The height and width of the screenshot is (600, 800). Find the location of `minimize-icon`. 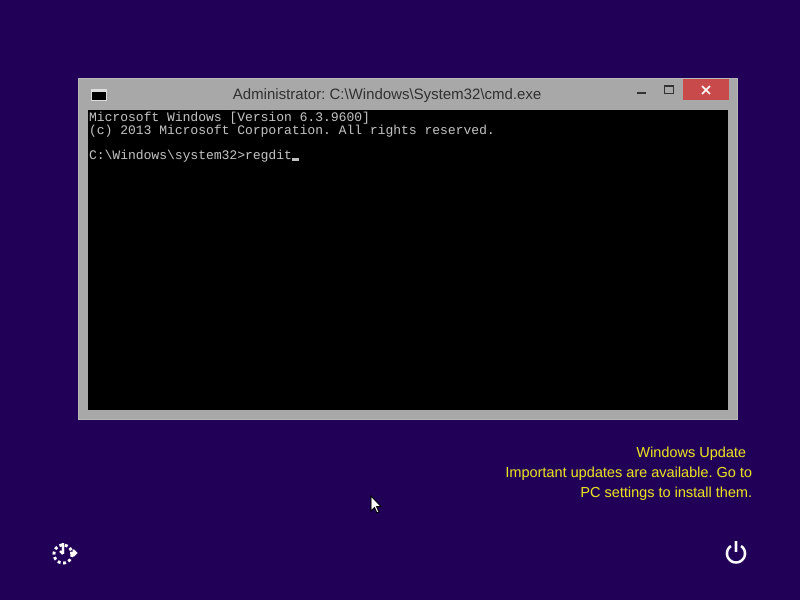

minimize-icon is located at coordinates (641, 93).